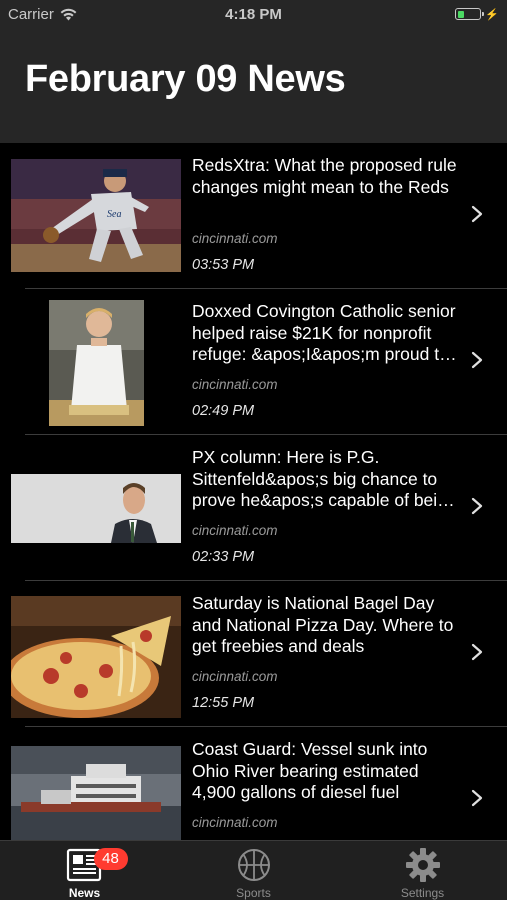 Image resolution: width=507 pixels, height=900 pixels. I want to click on status-bar: Carrier 4:18 PM ⚡, so click(253, 14).